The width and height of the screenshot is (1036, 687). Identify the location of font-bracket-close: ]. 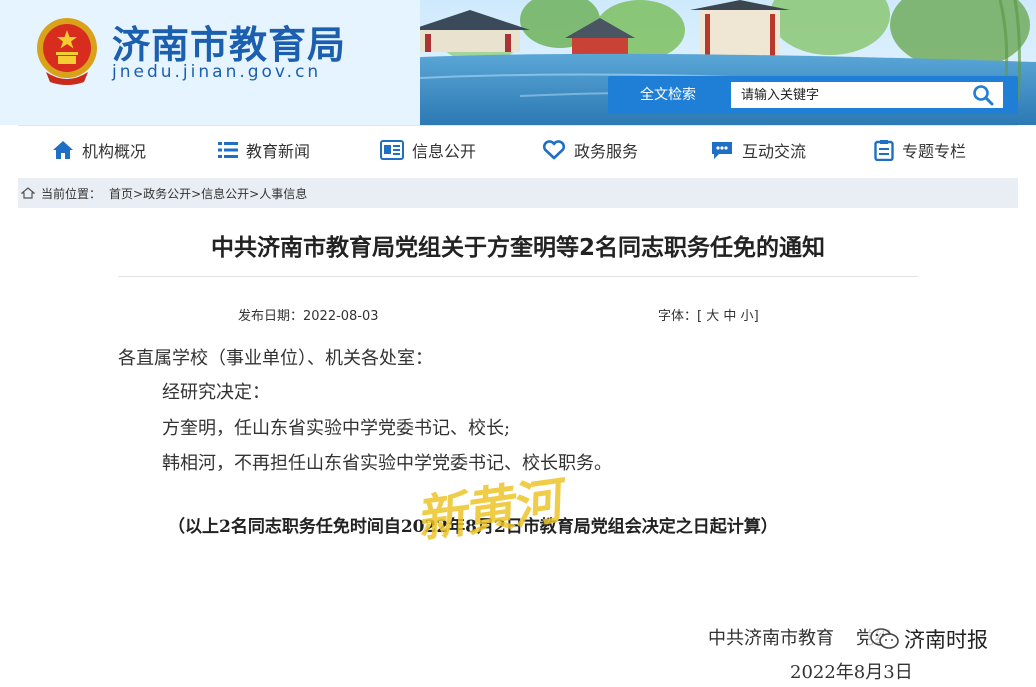
(756, 316).